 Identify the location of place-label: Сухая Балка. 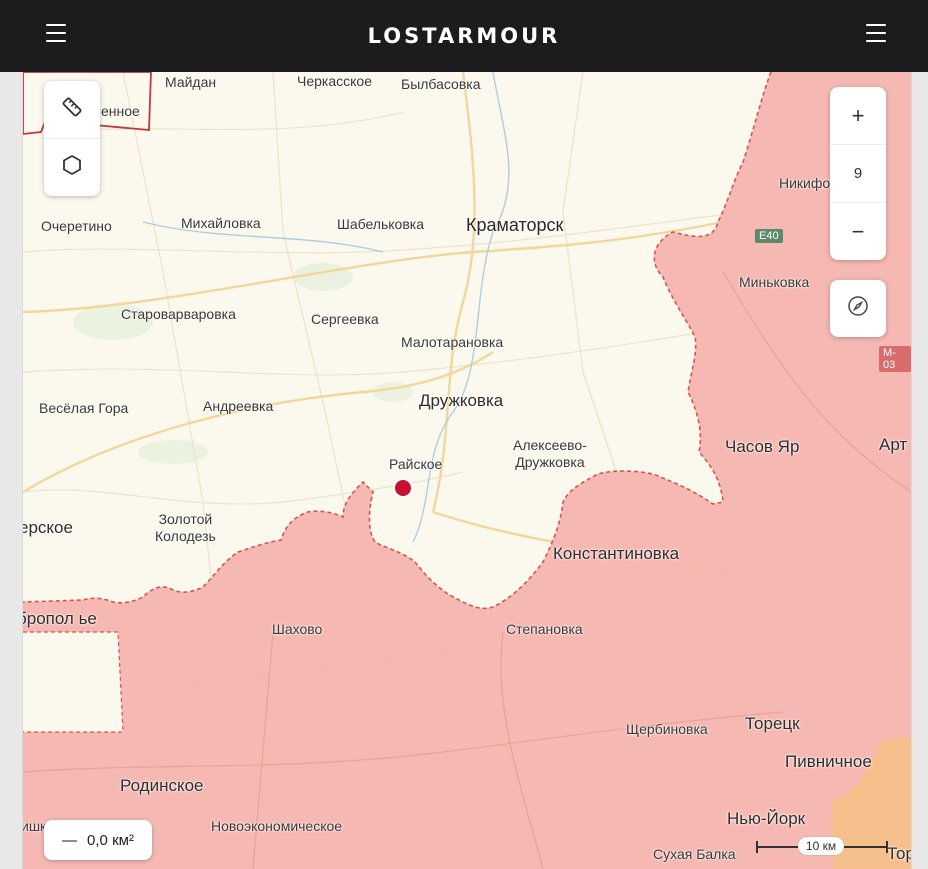
(694, 854).